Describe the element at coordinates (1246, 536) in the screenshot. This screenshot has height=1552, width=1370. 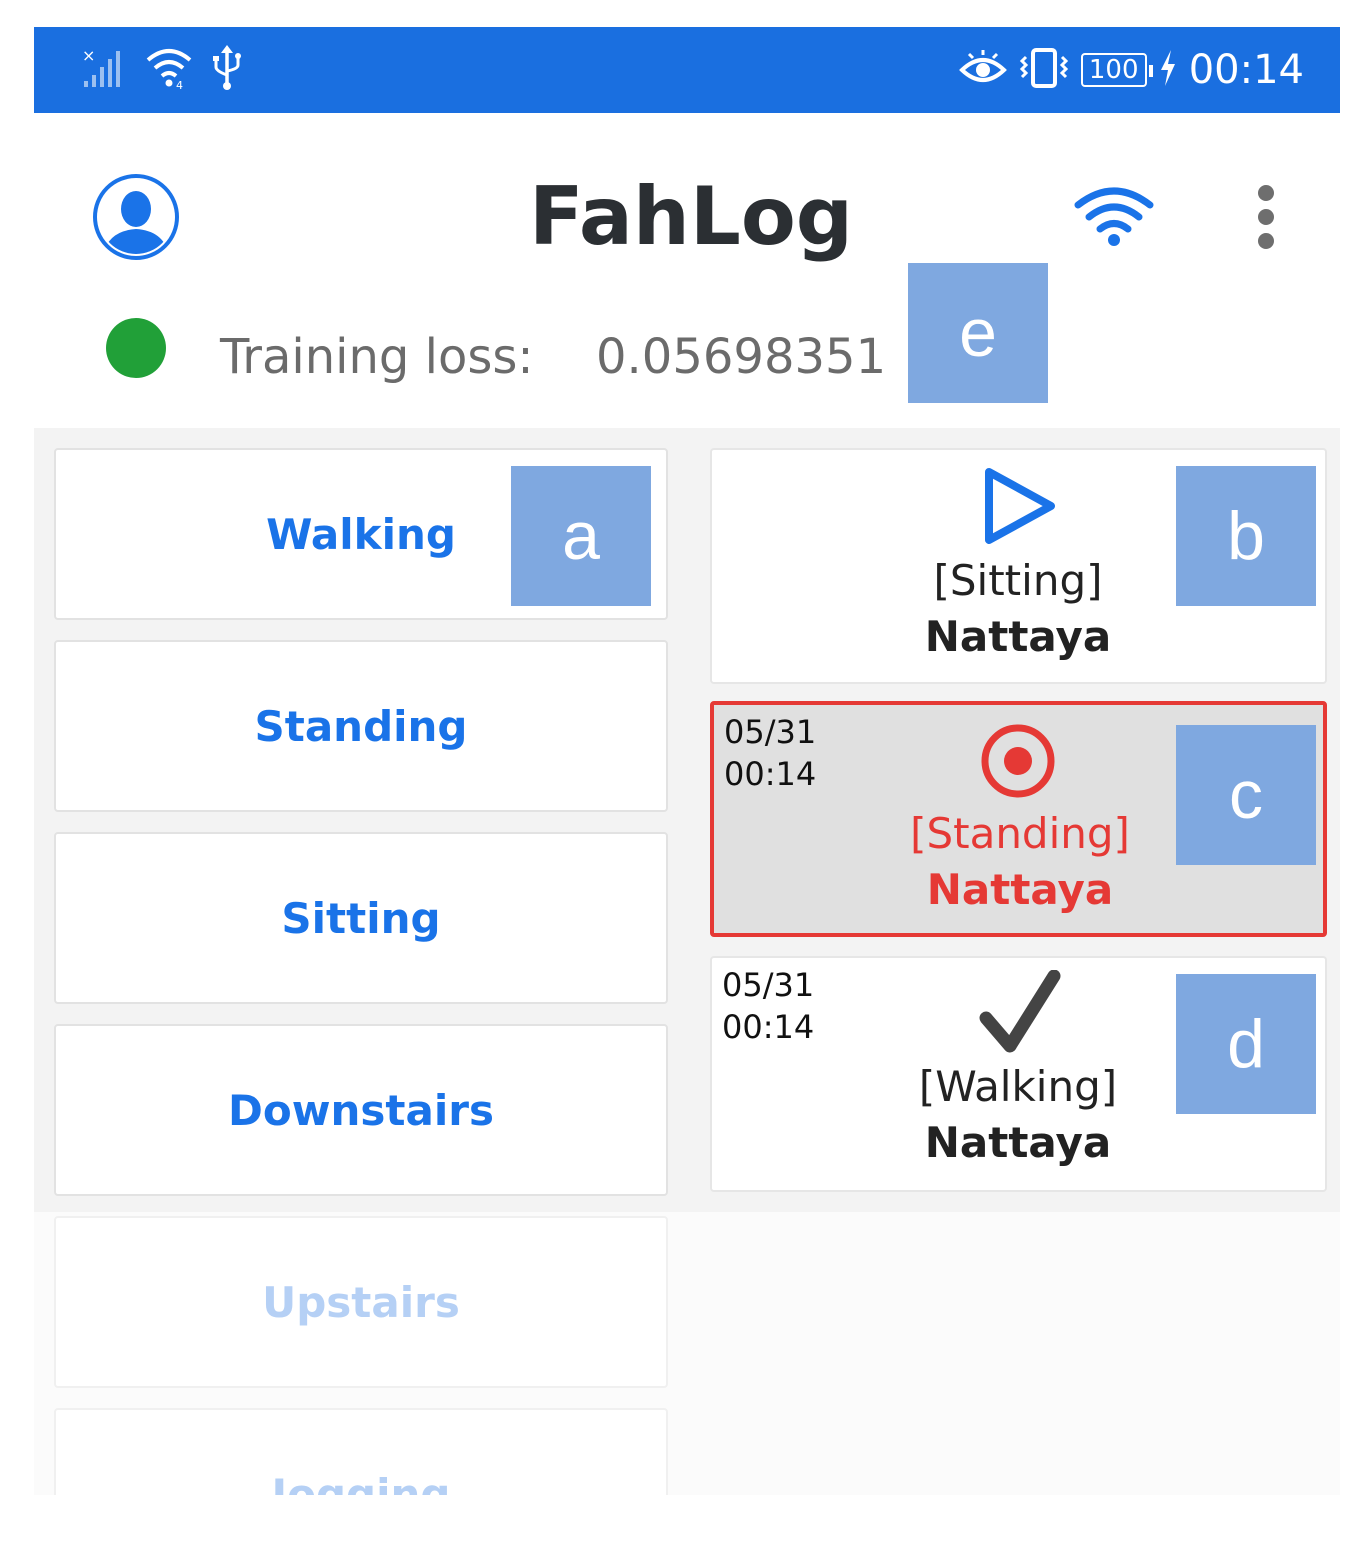
I see `annotation-marker-b: b` at that location.